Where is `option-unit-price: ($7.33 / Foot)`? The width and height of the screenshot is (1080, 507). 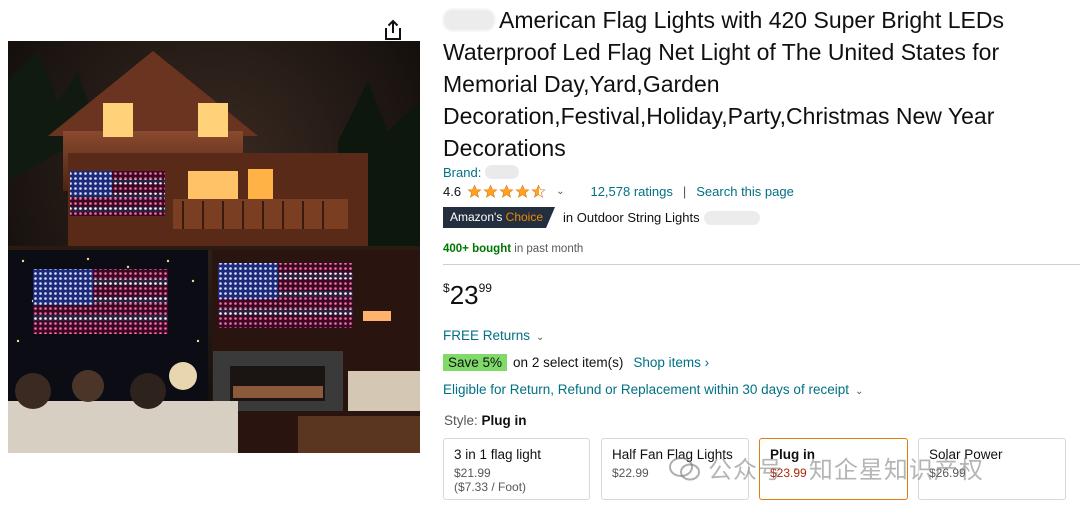
option-unit-price: ($7.33 / Foot) is located at coordinates (490, 487).